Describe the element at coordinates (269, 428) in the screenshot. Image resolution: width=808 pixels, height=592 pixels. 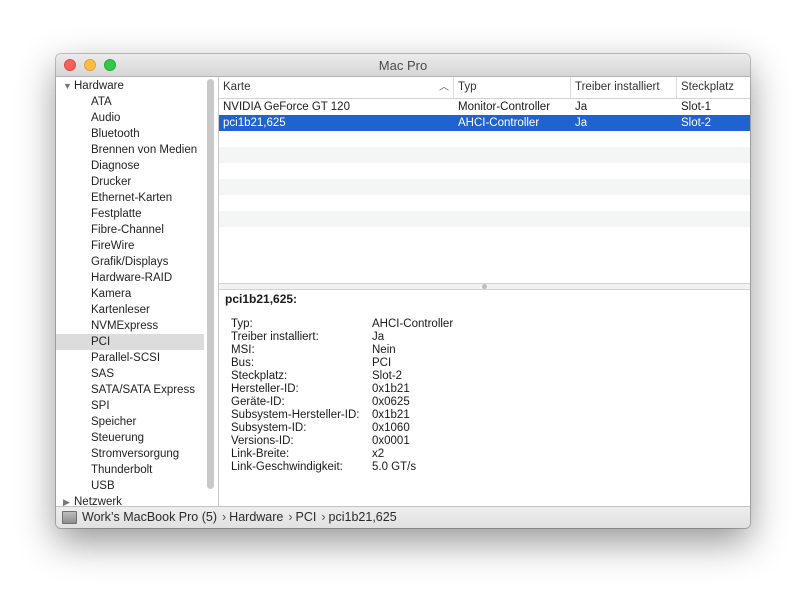
I see `property-key: Subsystem-ID:` at that location.